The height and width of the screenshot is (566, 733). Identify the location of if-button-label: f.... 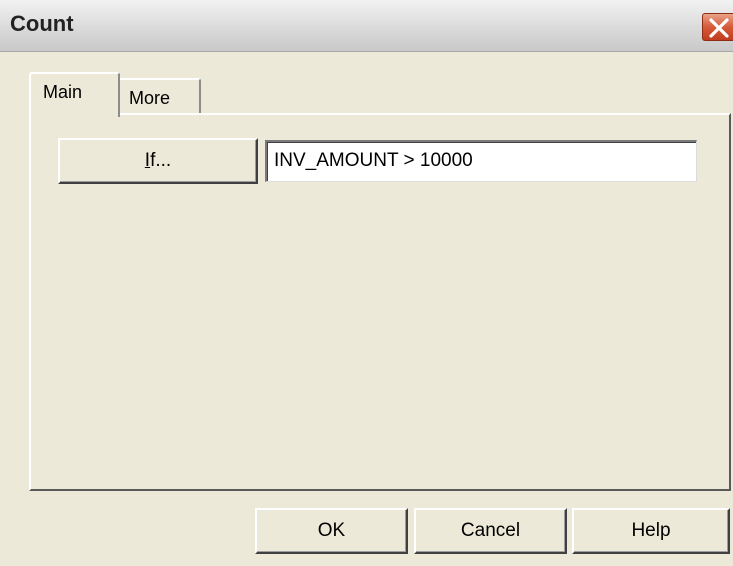
(161, 160).